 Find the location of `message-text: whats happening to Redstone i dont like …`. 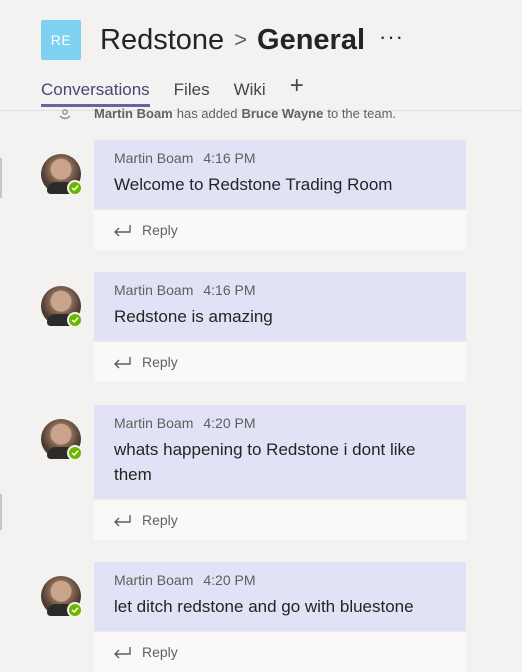

message-text: whats happening to Redstone i dont like … is located at coordinates (265, 462).